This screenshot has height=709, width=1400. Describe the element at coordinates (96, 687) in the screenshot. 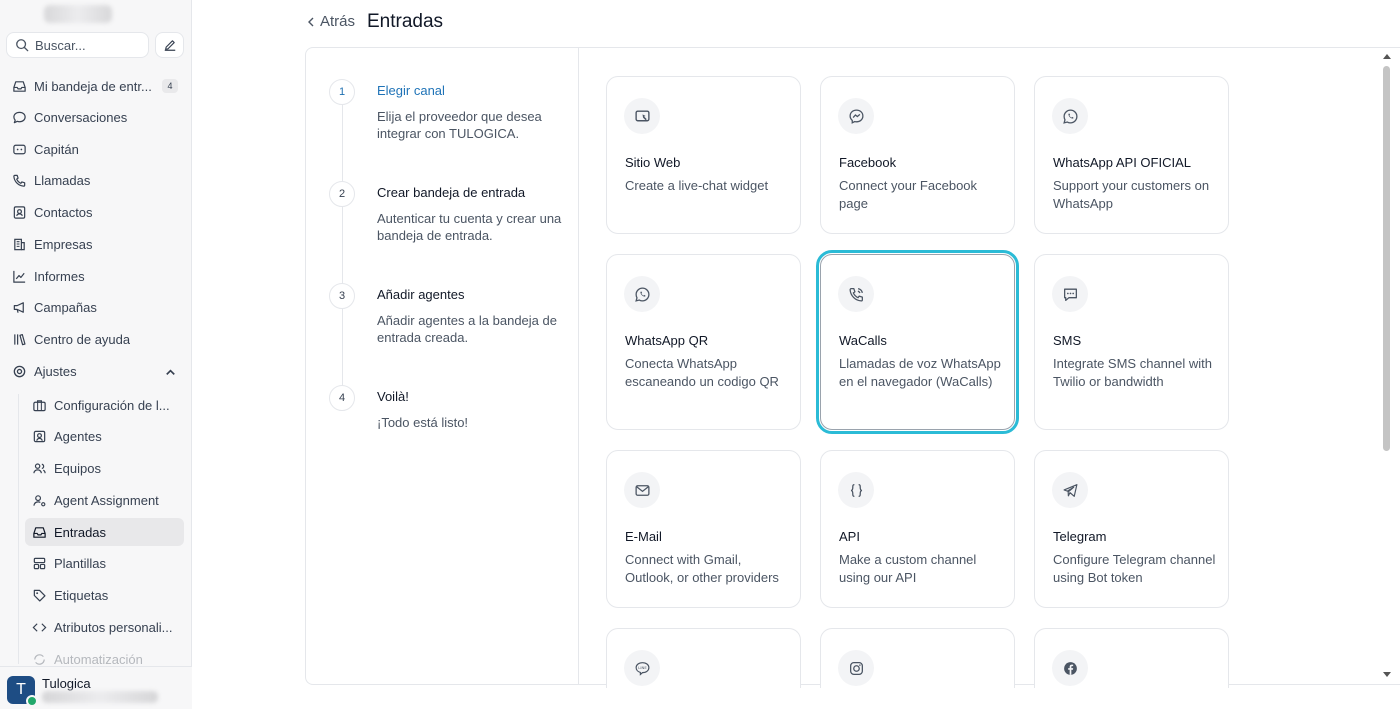

I see `user-profile: T Tulogica` at that location.